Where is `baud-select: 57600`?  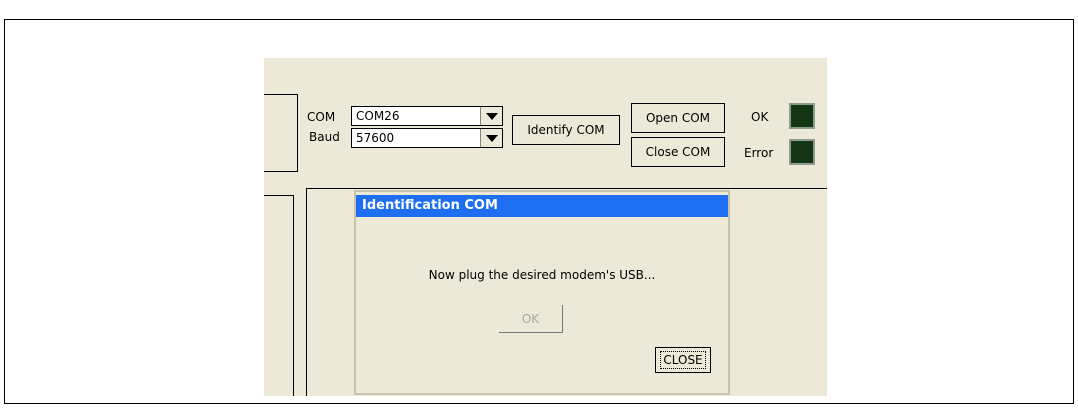 baud-select: 57600 is located at coordinates (427, 138).